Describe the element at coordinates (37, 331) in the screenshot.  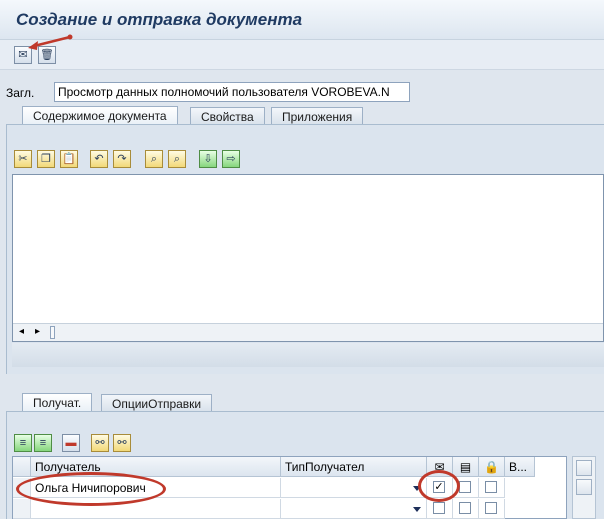
I see `scroll-right-icon: ▸` at that location.